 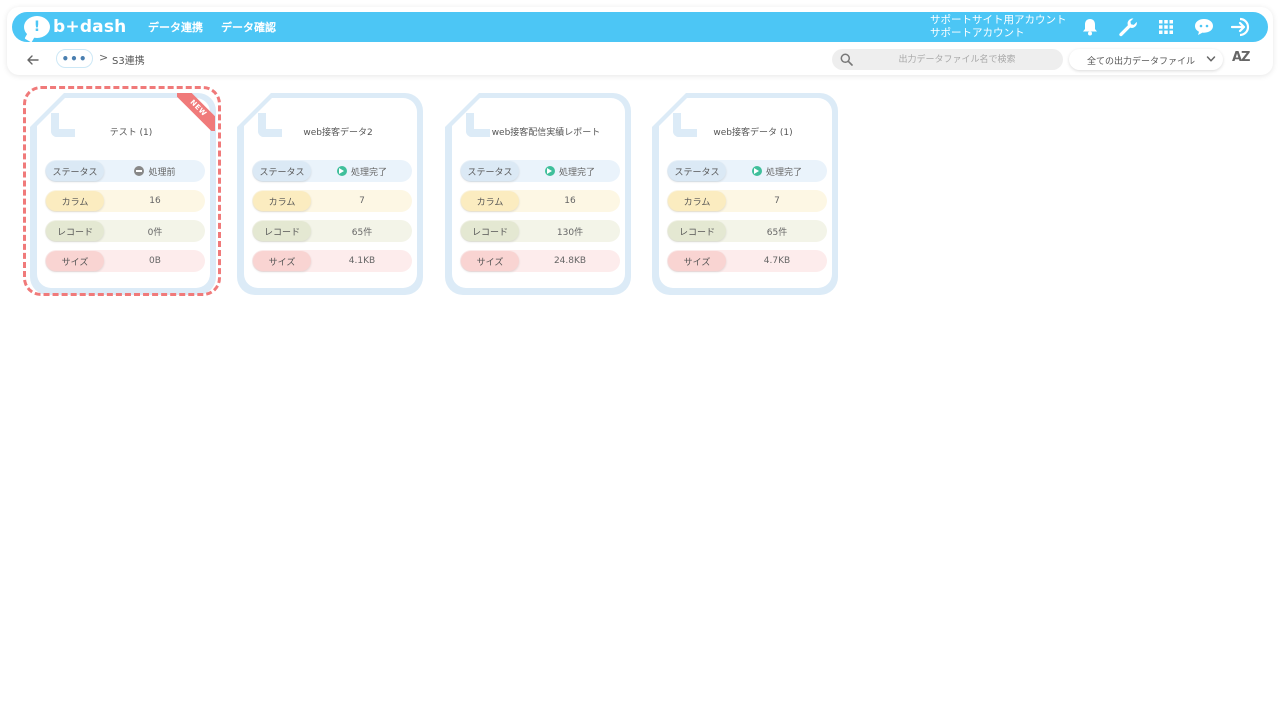 I want to click on logout-icon, so click(x=1242, y=27).